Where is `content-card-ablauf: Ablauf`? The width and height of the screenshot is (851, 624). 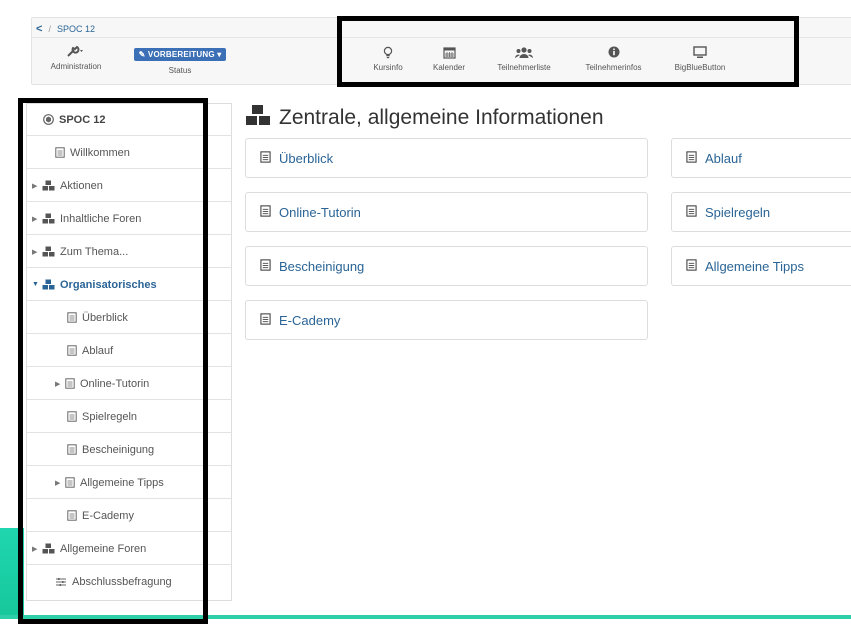 content-card-ablauf: Ablauf is located at coordinates (761, 158).